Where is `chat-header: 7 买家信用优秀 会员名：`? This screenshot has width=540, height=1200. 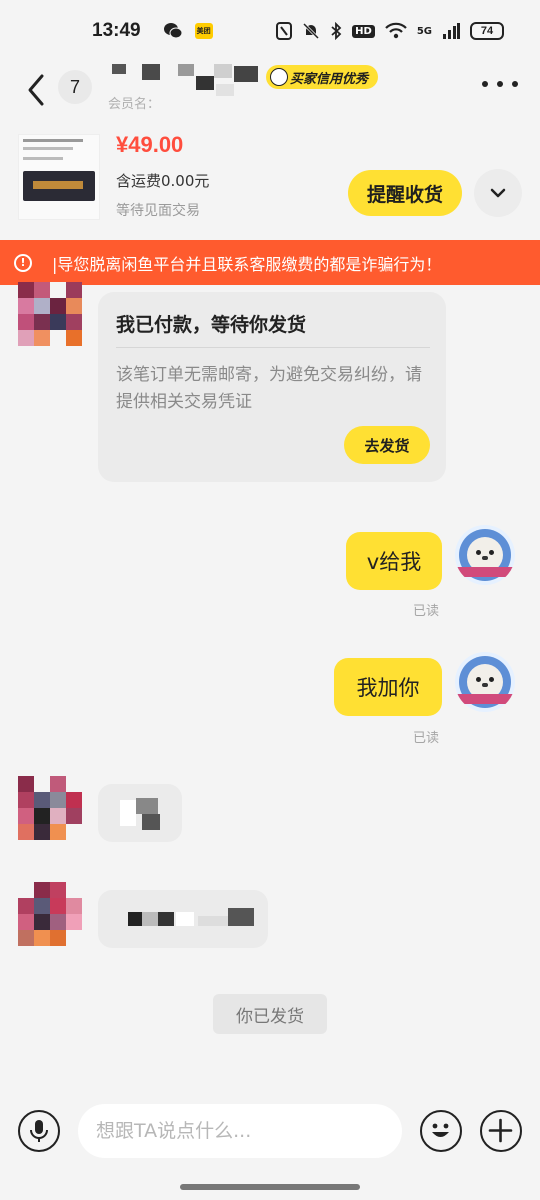 chat-header: 7 买家信用优秀 会员名： is located at coordinates (270, 92).